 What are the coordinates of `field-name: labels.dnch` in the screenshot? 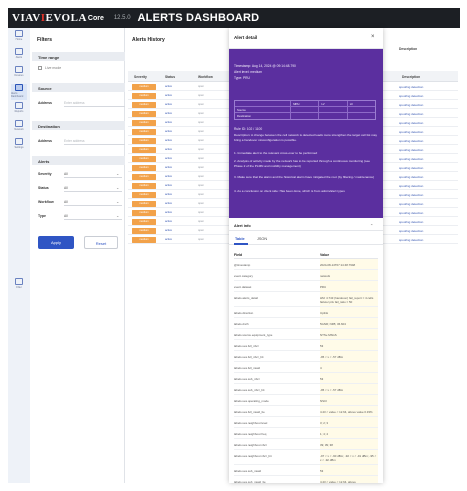 It's located at (241, 324).